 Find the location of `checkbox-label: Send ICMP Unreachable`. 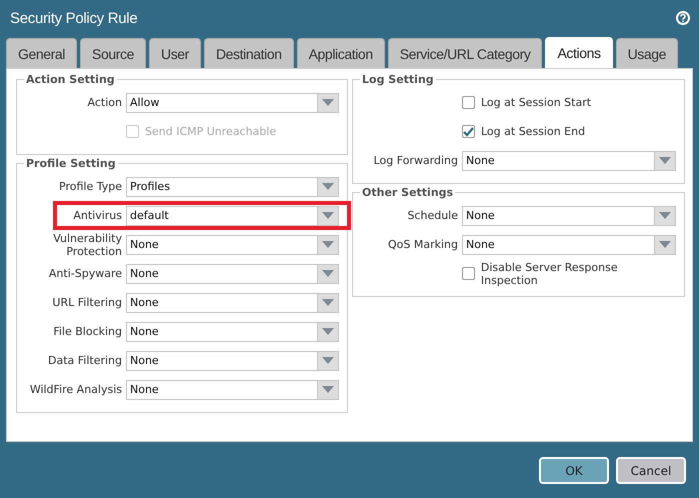

checkbox-label: Send ICMP Unreachable is located at coordinates (210, 131).